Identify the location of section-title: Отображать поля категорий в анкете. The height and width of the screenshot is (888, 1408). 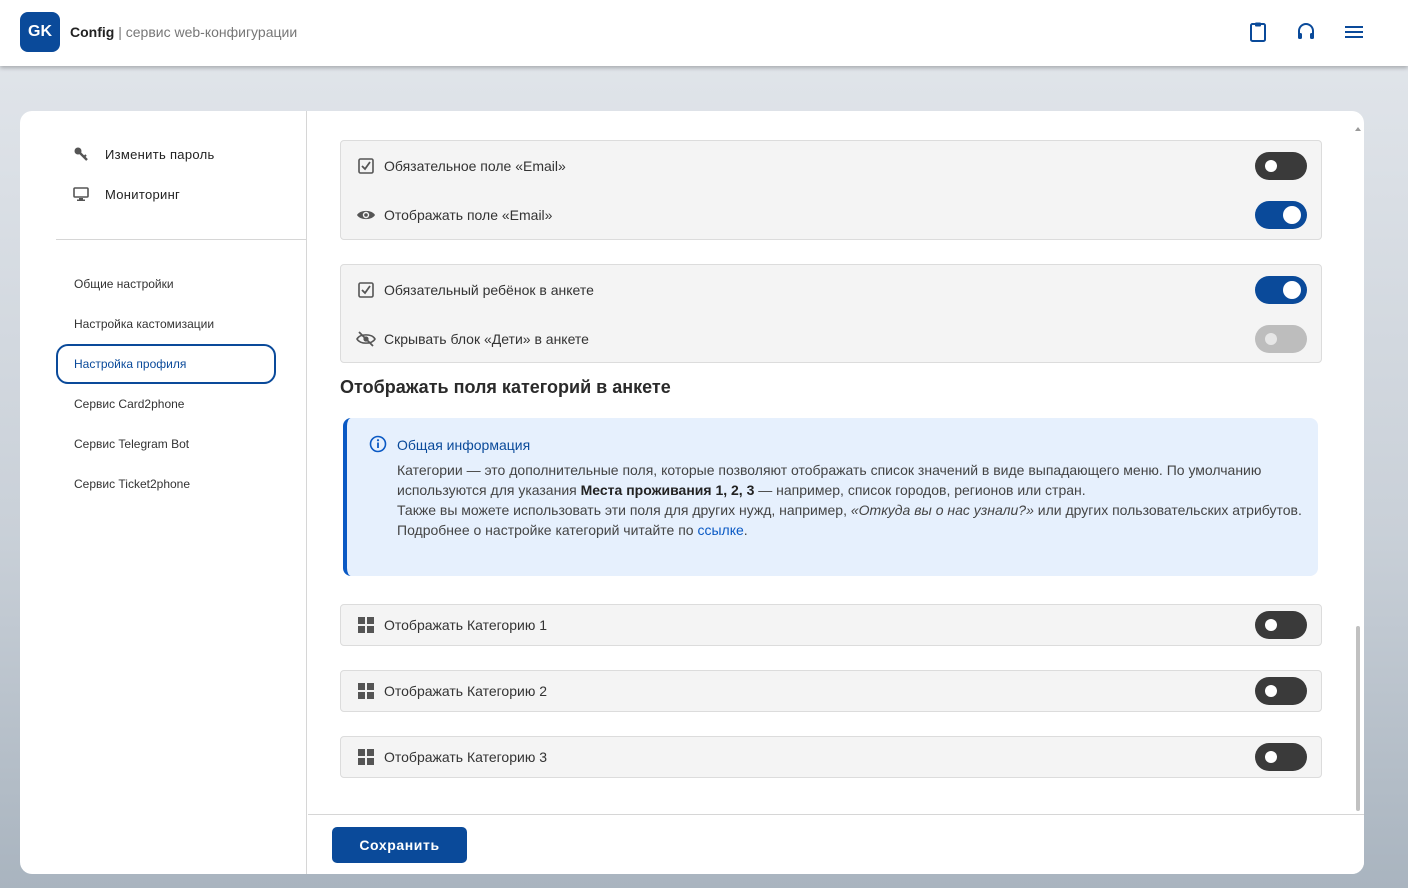
(505, 387).